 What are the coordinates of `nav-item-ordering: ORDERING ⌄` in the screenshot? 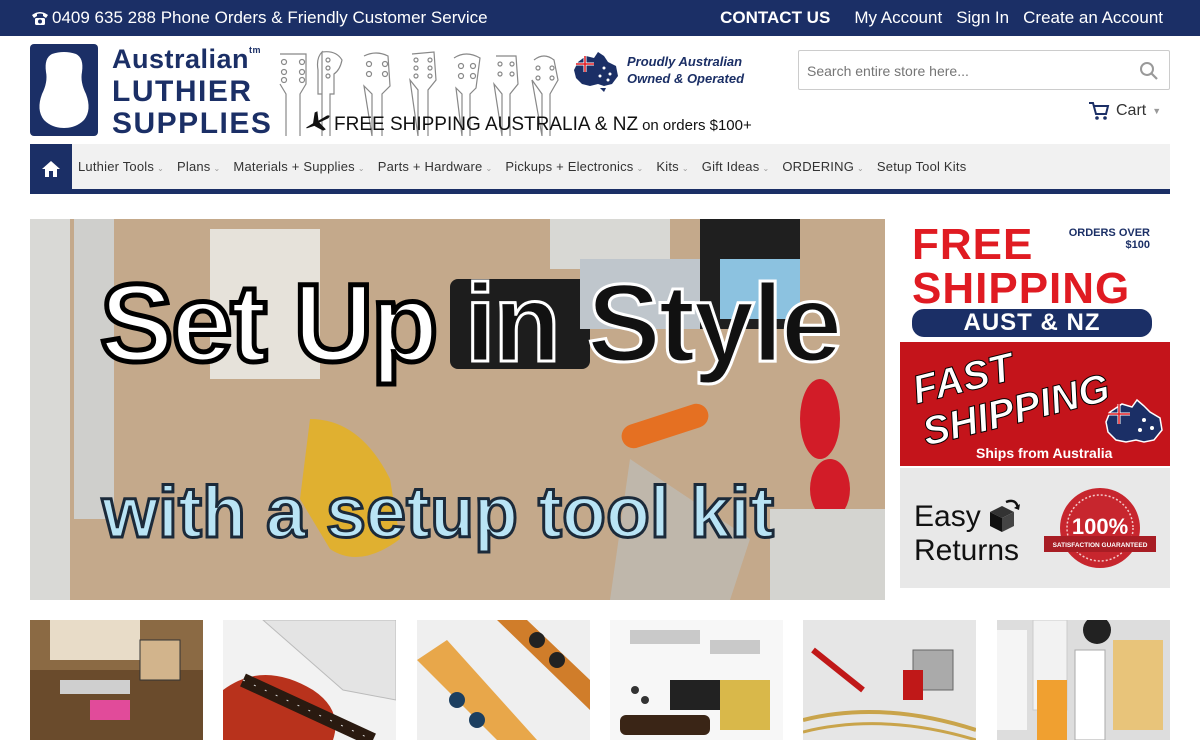 It's located at (823, 166).